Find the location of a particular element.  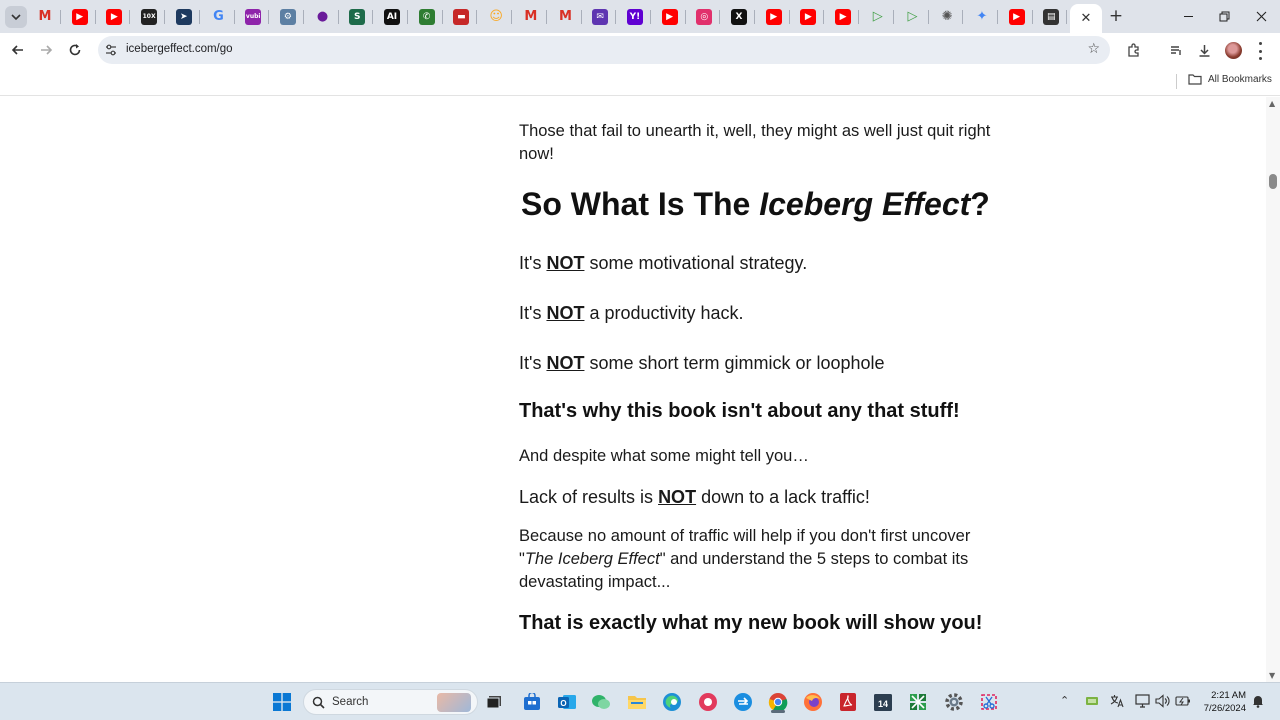

new-tab-button: + is located at coordinates (1116, 16).